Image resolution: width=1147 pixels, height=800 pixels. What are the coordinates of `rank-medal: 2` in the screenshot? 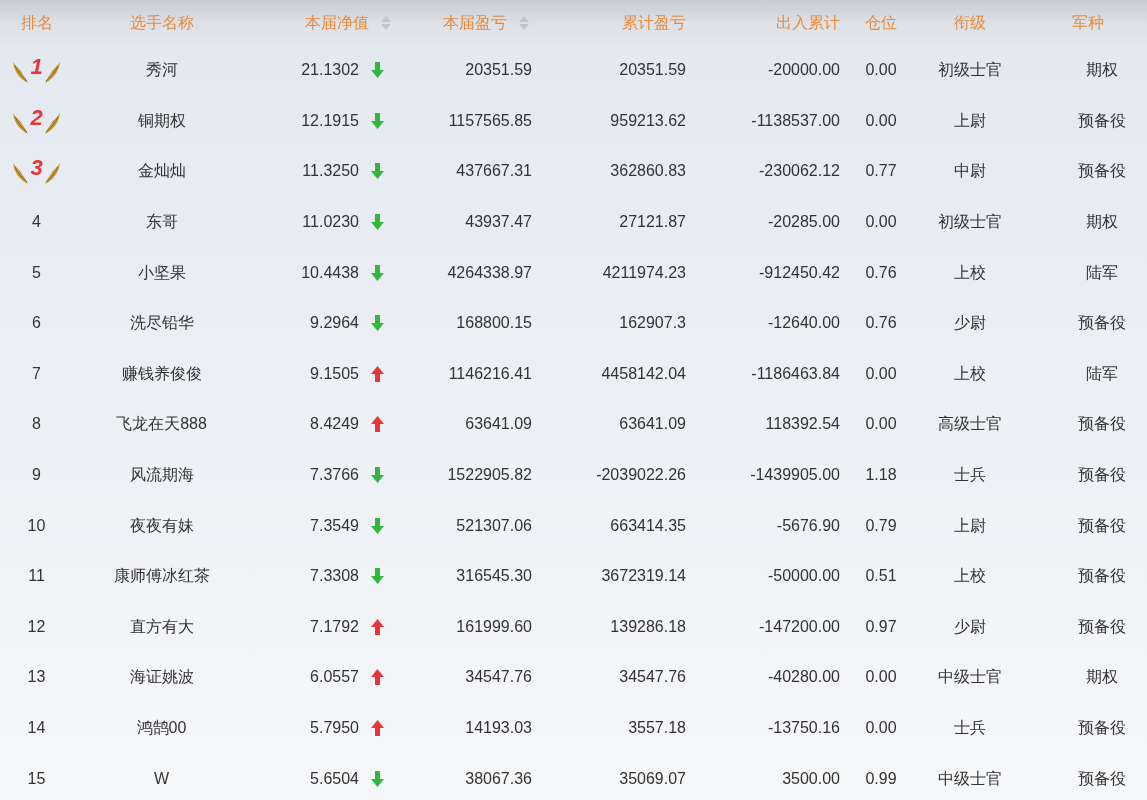 It's located at (36, 120).